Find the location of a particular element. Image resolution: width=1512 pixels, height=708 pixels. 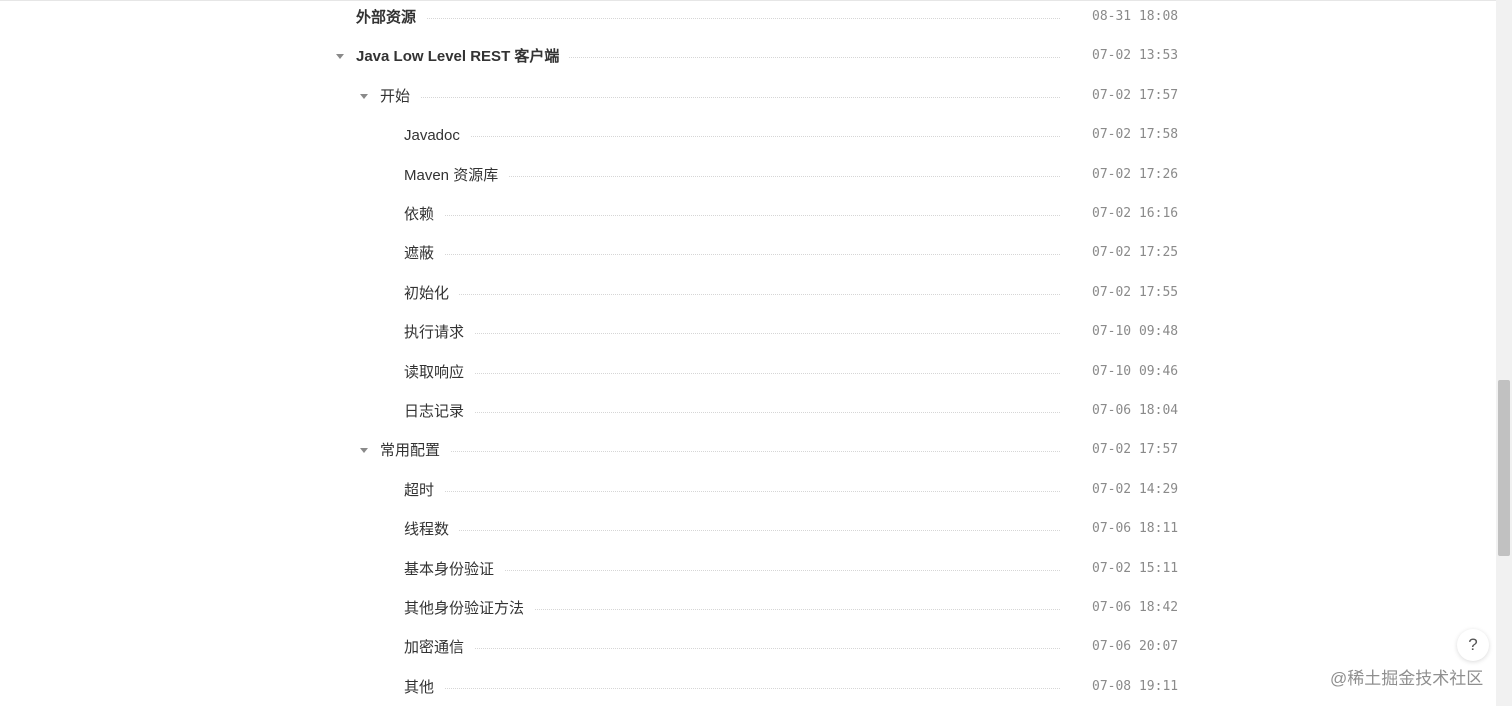

toc-item: 其他 07-08 19:11 is located at coordinates (748, 688).